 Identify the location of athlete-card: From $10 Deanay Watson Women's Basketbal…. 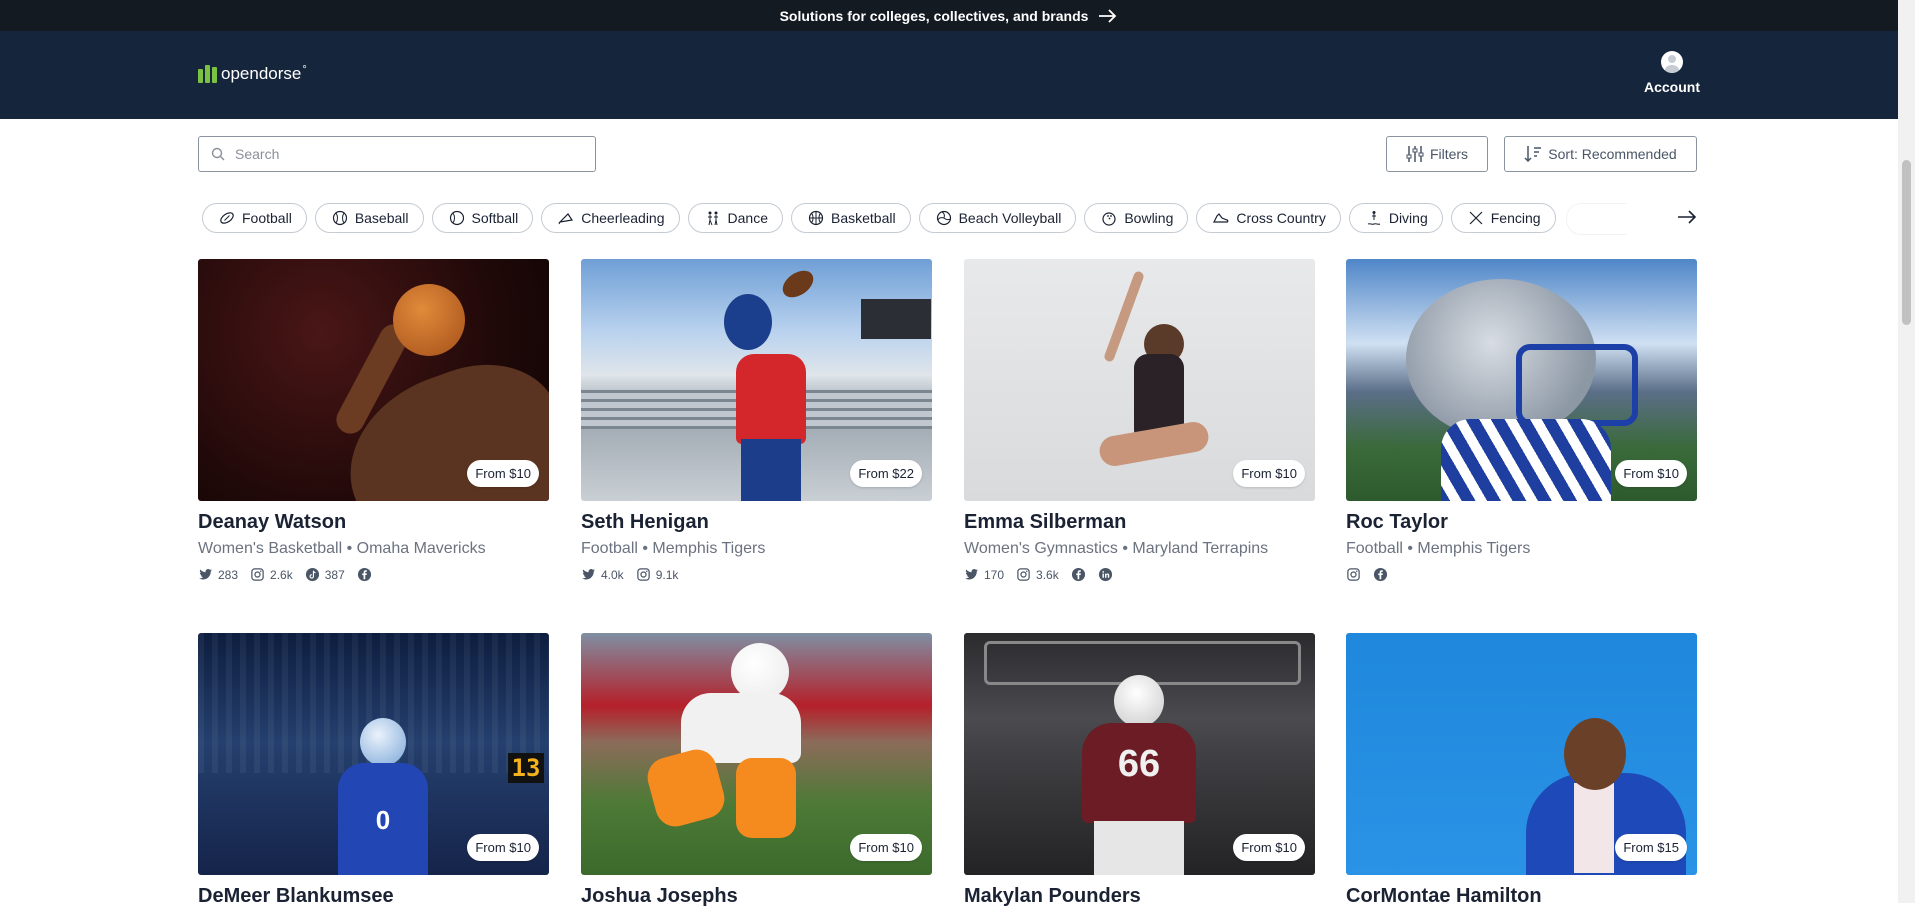
(373, 420).